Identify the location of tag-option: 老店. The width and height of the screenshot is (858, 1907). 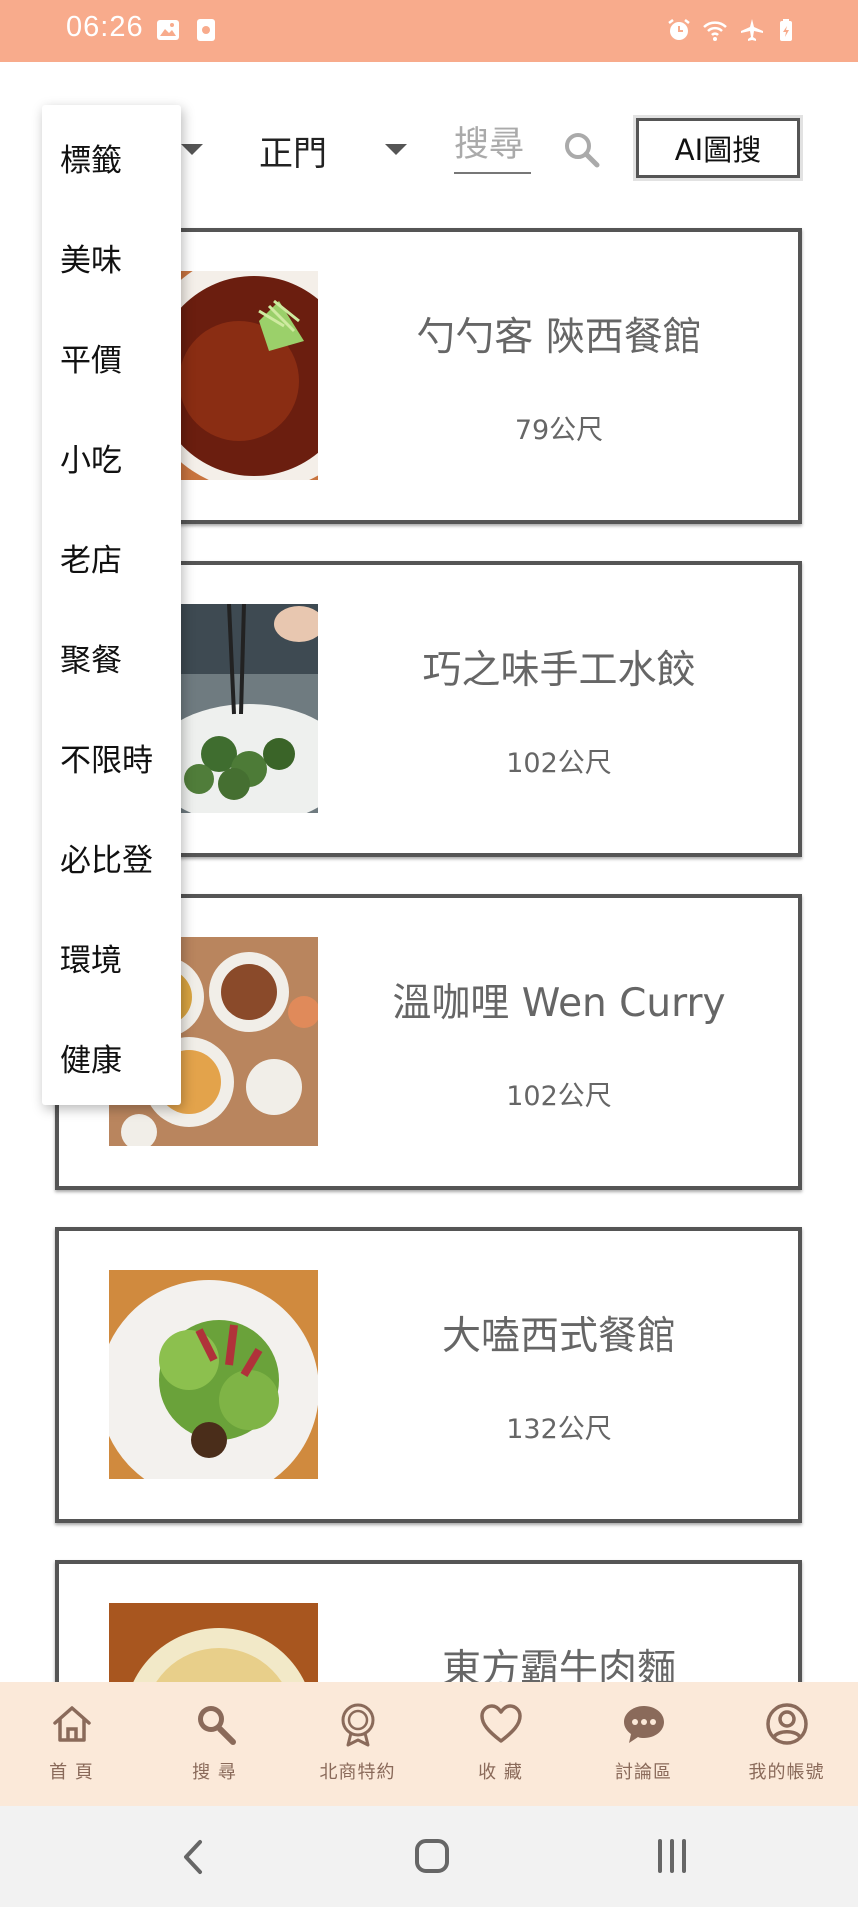
(91, 557).